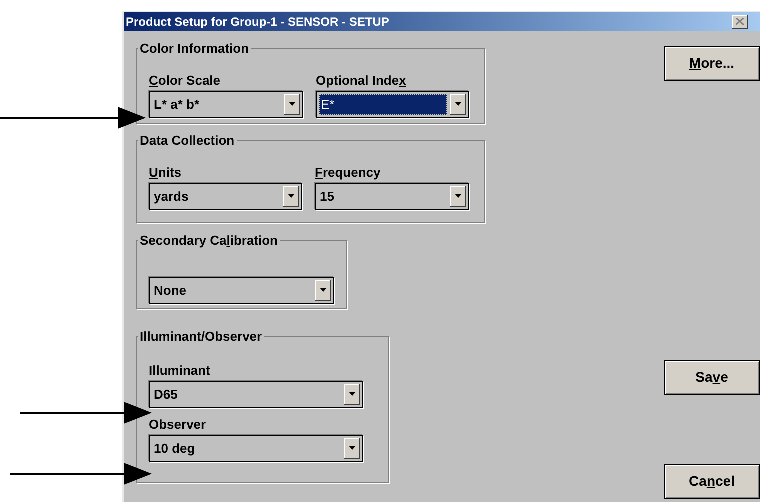 The height and width of the screenshot is (502, 760). I want to click on group-title: Secondary Calibration, so click(209, 241).